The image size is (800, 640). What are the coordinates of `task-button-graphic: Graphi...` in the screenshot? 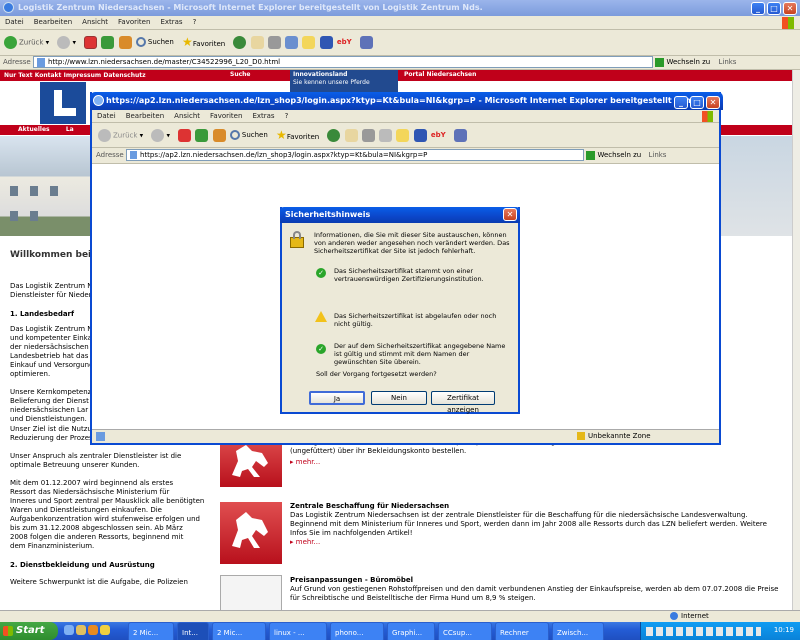 It's located at (411, 631).